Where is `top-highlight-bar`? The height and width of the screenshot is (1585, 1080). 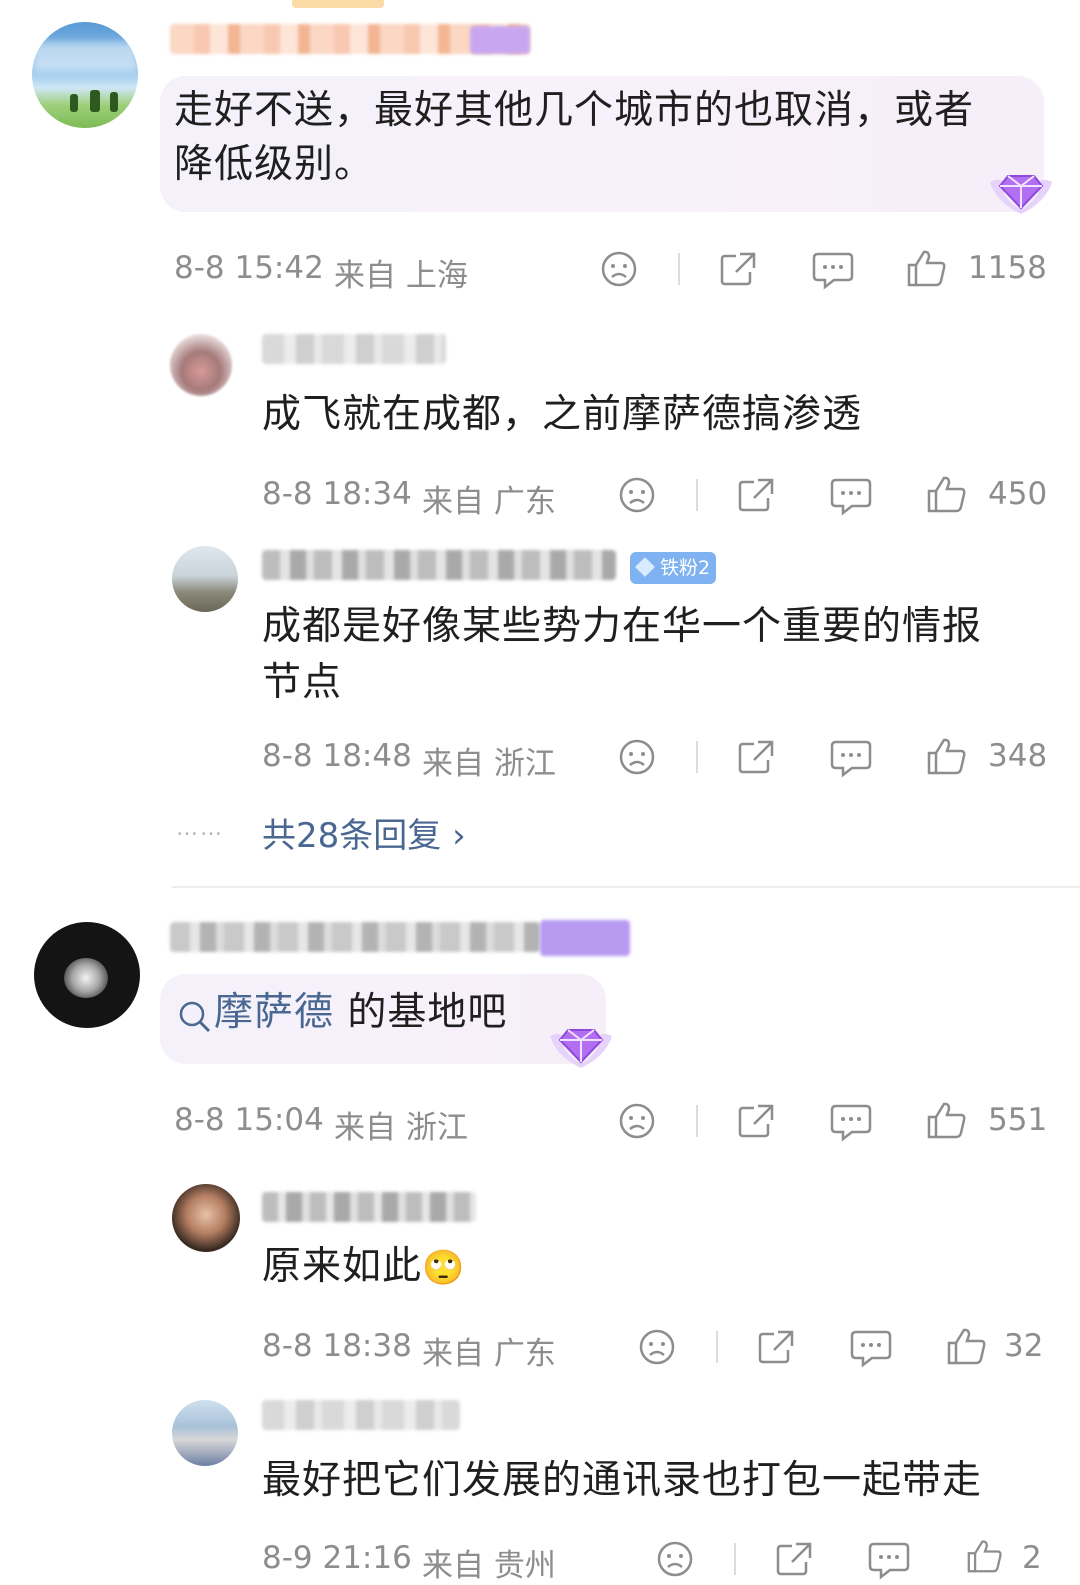
top-highlight-bar is located at coordinates (338, 4).